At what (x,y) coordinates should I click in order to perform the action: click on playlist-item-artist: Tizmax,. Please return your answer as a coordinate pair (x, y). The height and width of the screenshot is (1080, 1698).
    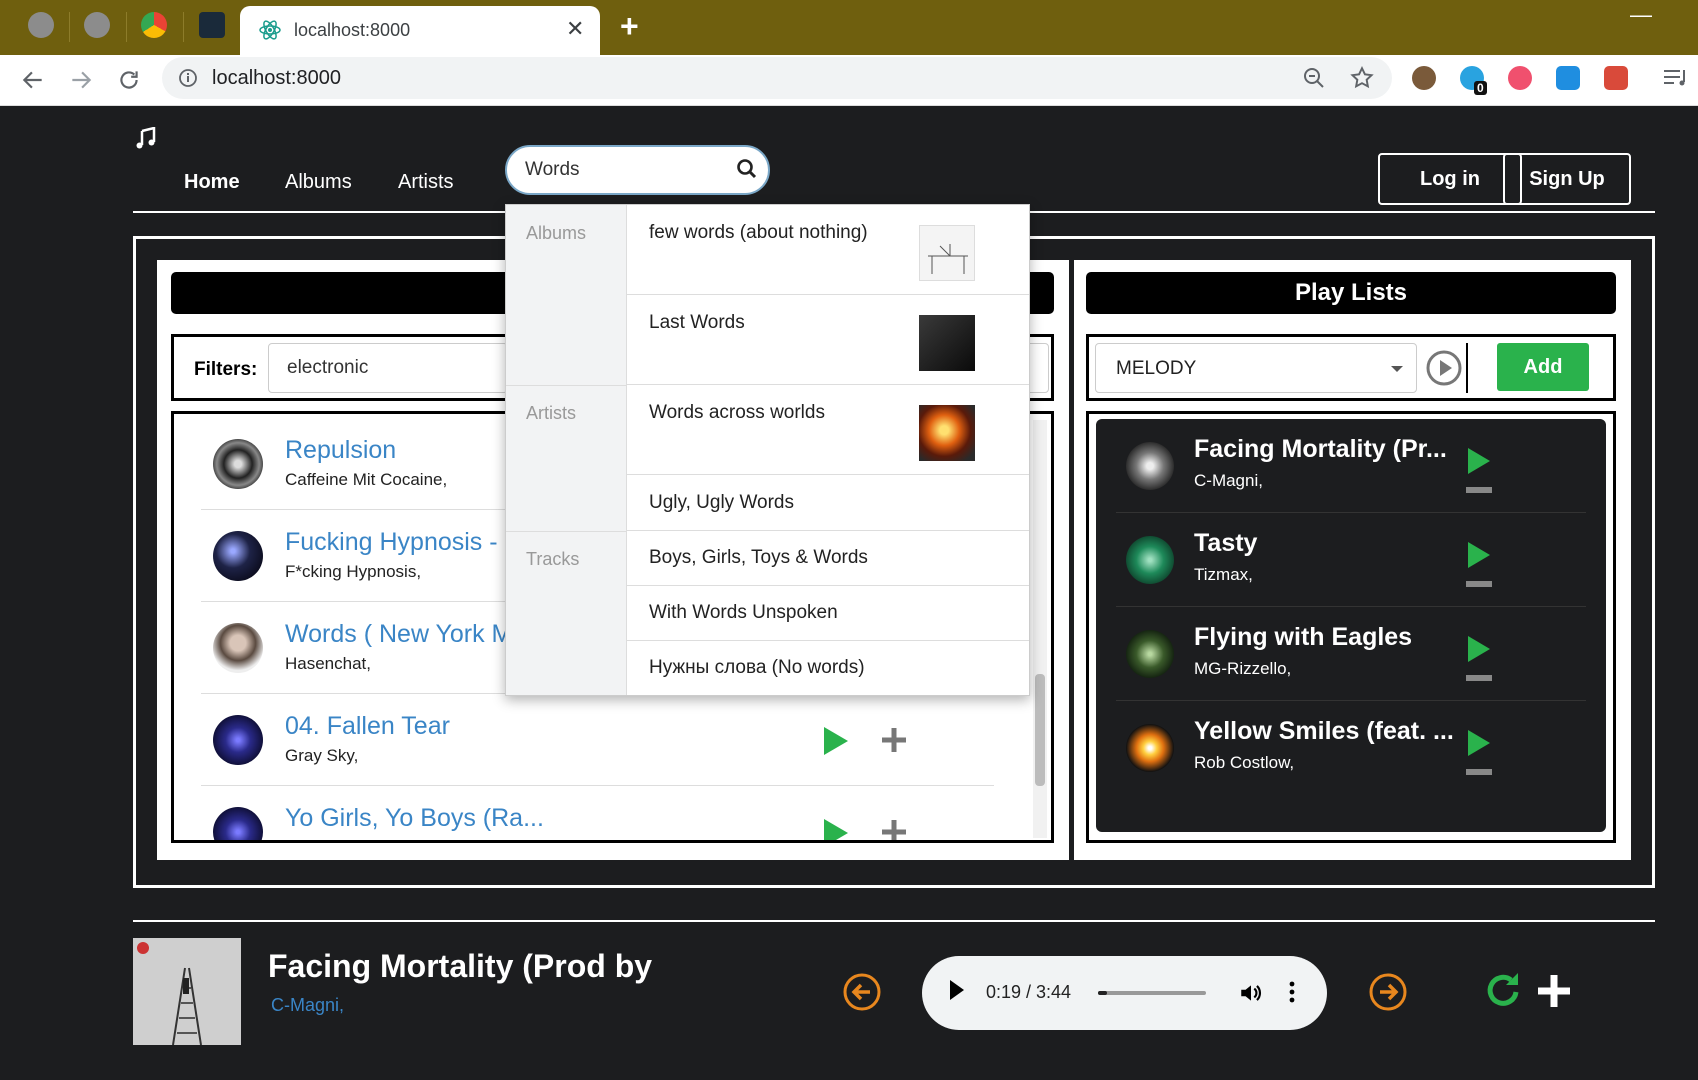
    Looking at the image, I should click on (1223, 574).